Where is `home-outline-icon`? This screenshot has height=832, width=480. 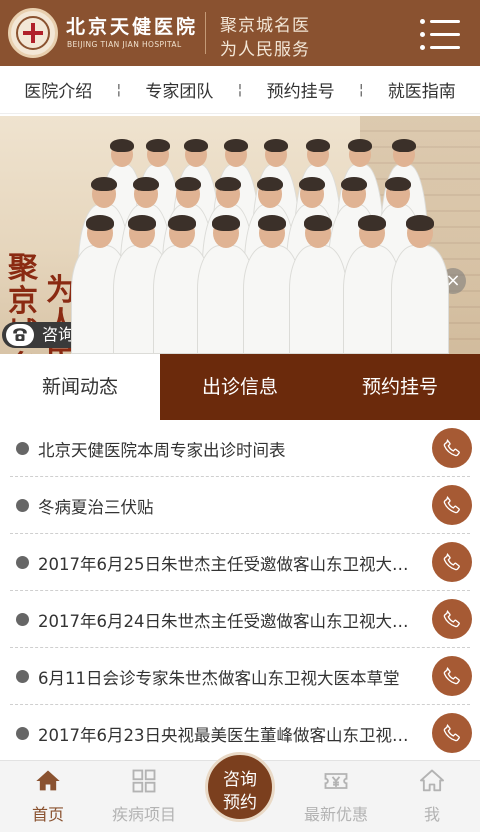
home-outline-icon is located at coordinates (432, 780).